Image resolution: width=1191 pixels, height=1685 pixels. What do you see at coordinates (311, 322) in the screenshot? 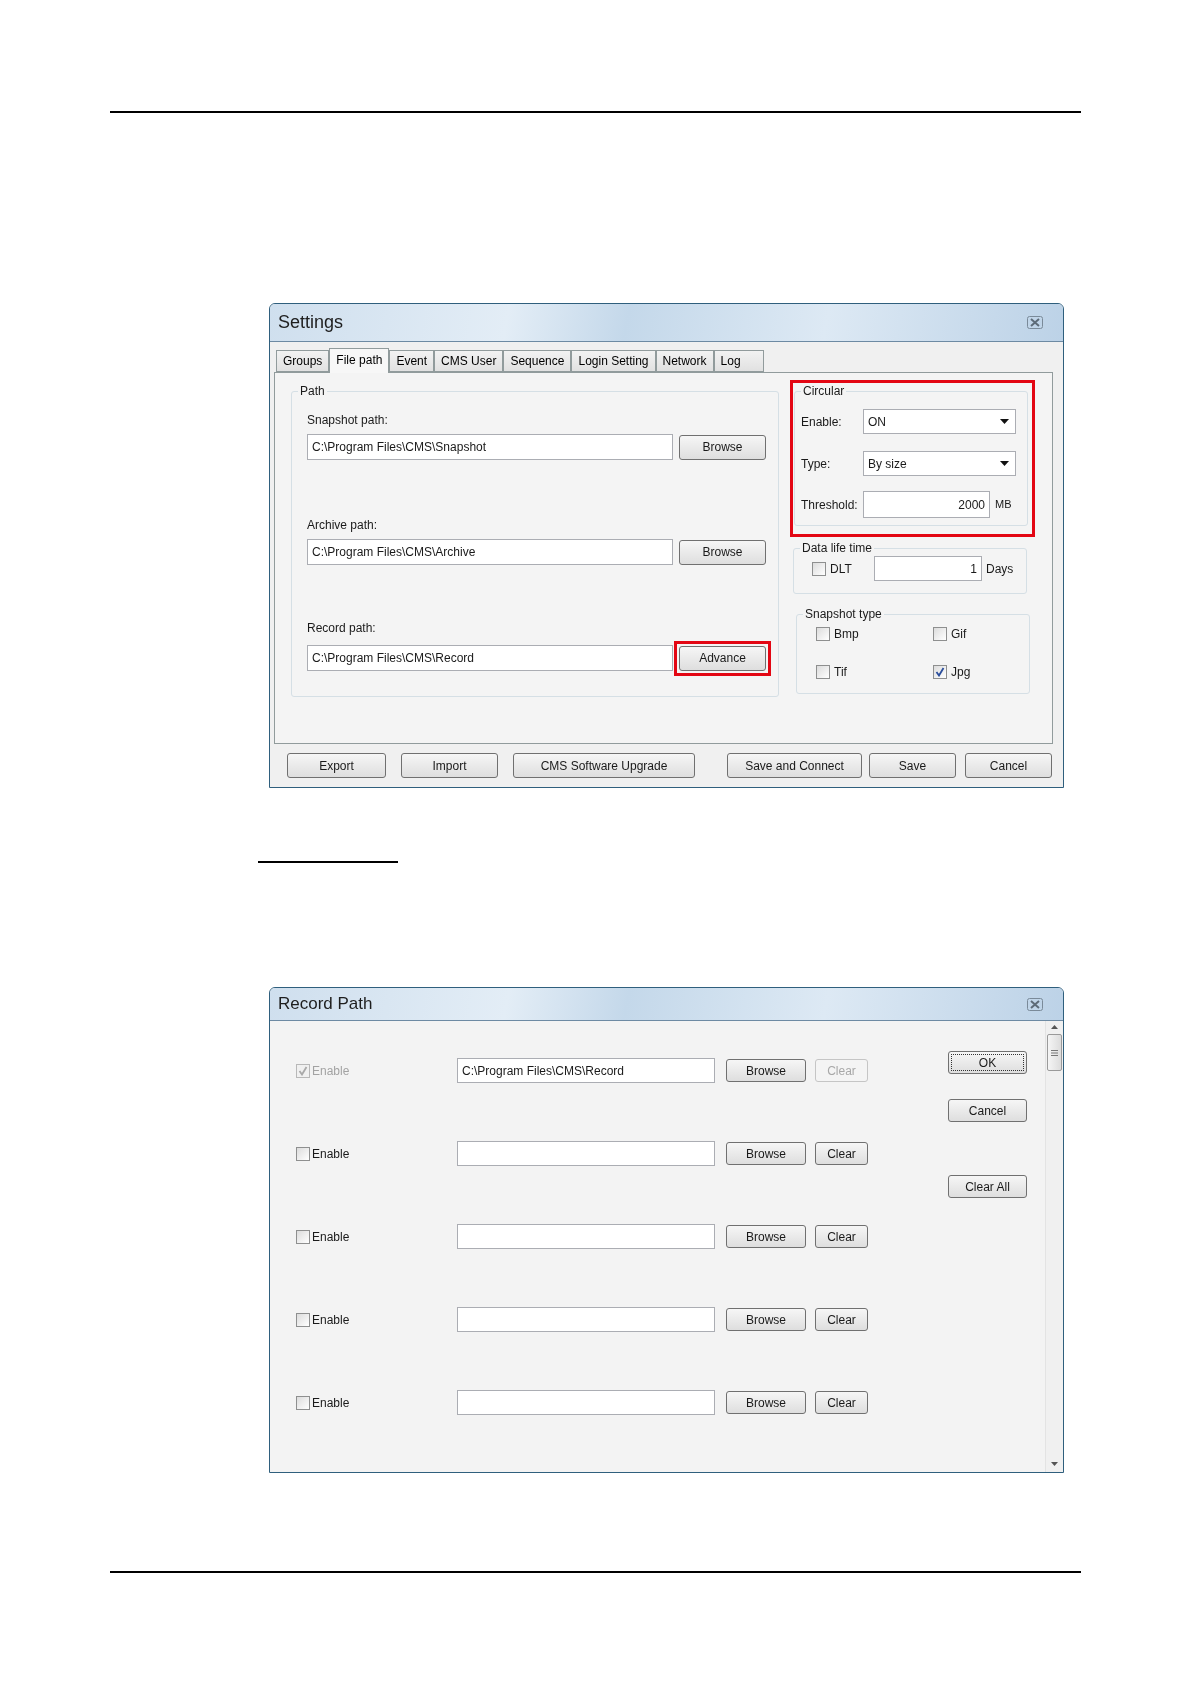
I see `window-title: Settings` at bounding box center [311, 322].